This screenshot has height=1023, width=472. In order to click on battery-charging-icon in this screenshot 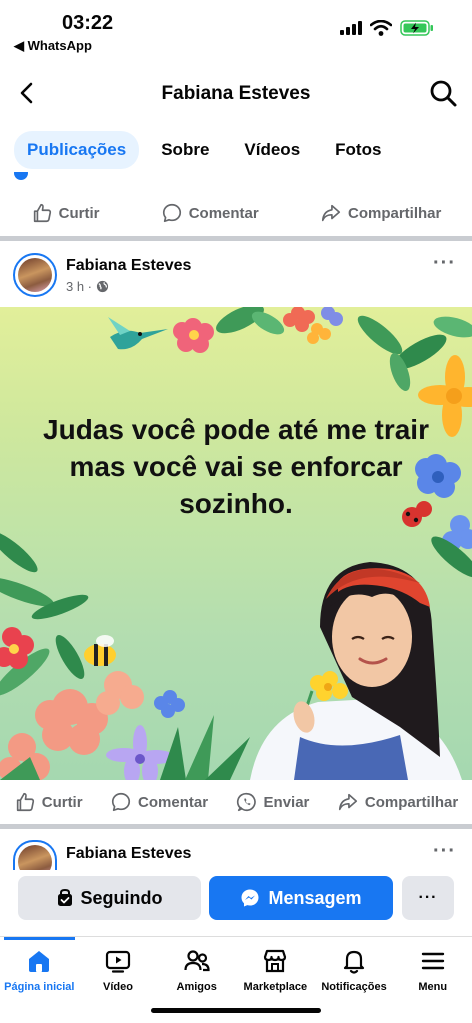, I will do `click(416, 28)`.